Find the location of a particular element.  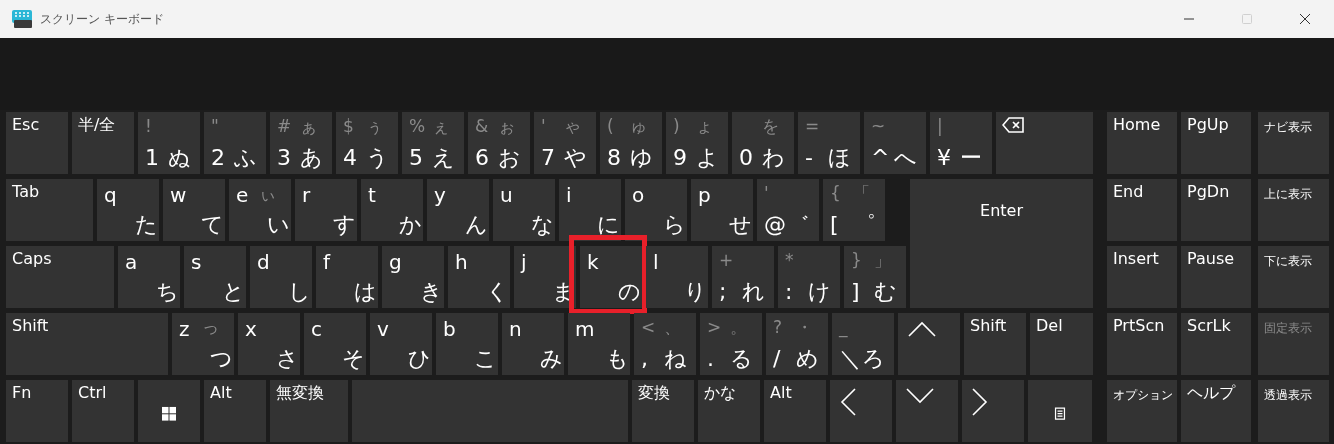

keyboard-key: | ¥ ー is located at coordinates (961, 143).